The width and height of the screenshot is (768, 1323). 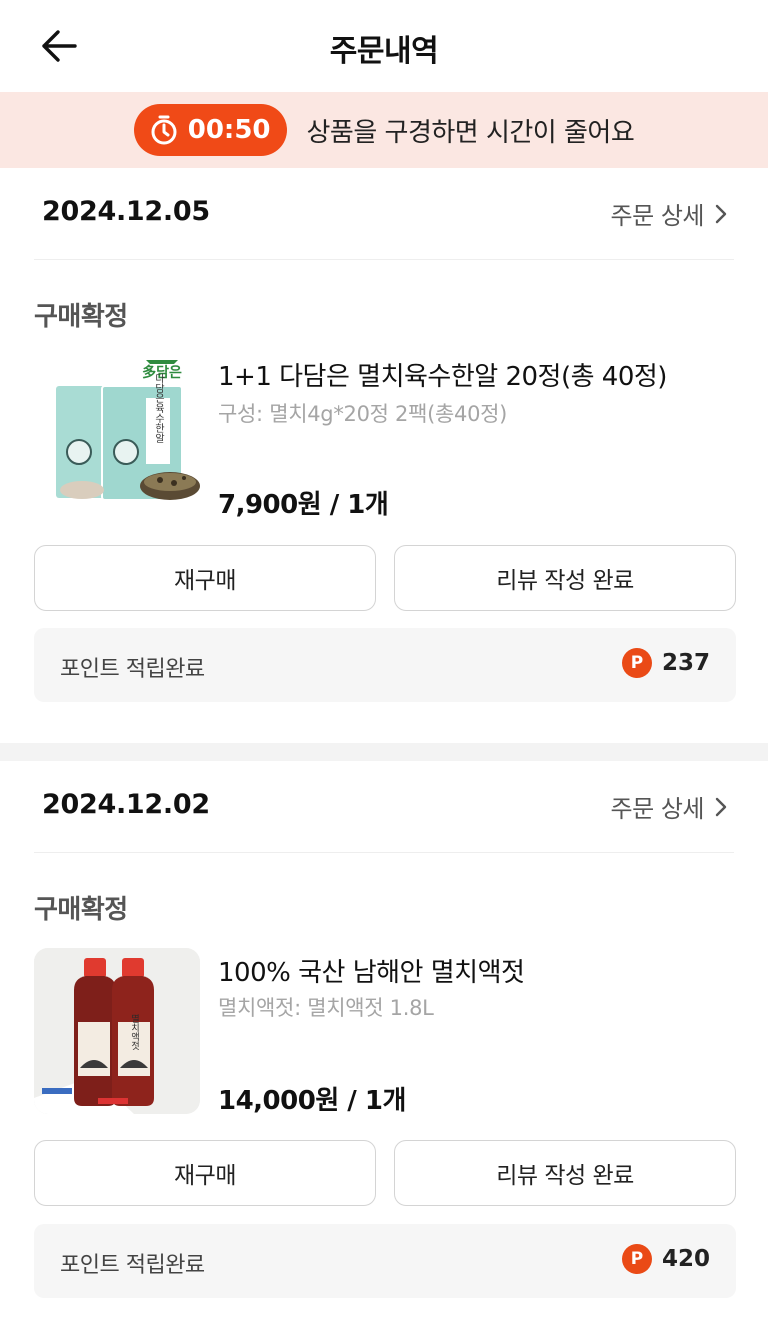 What do you see at coordinates (159, 408) in the screenshot?
I see `thumb-label-text: 다담은육수한알` at bounding box center [159, 408].